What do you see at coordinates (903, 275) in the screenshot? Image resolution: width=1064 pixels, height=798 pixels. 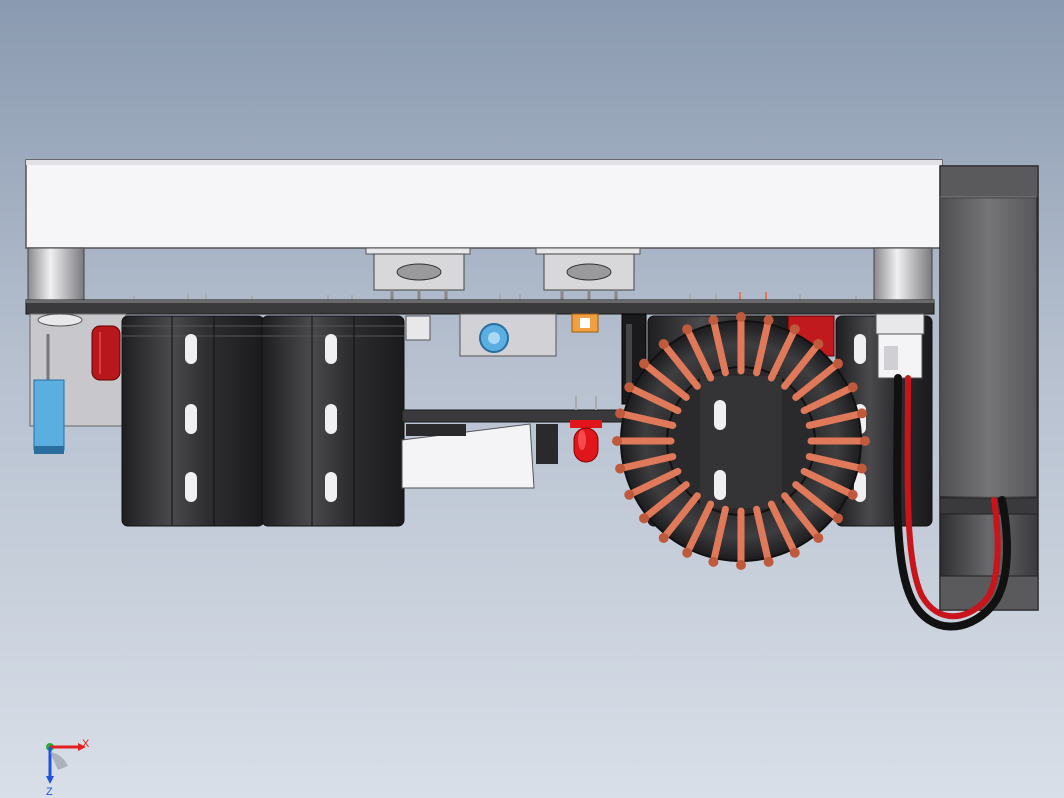 I see `standoff-right` at bounding box center [903, 275].